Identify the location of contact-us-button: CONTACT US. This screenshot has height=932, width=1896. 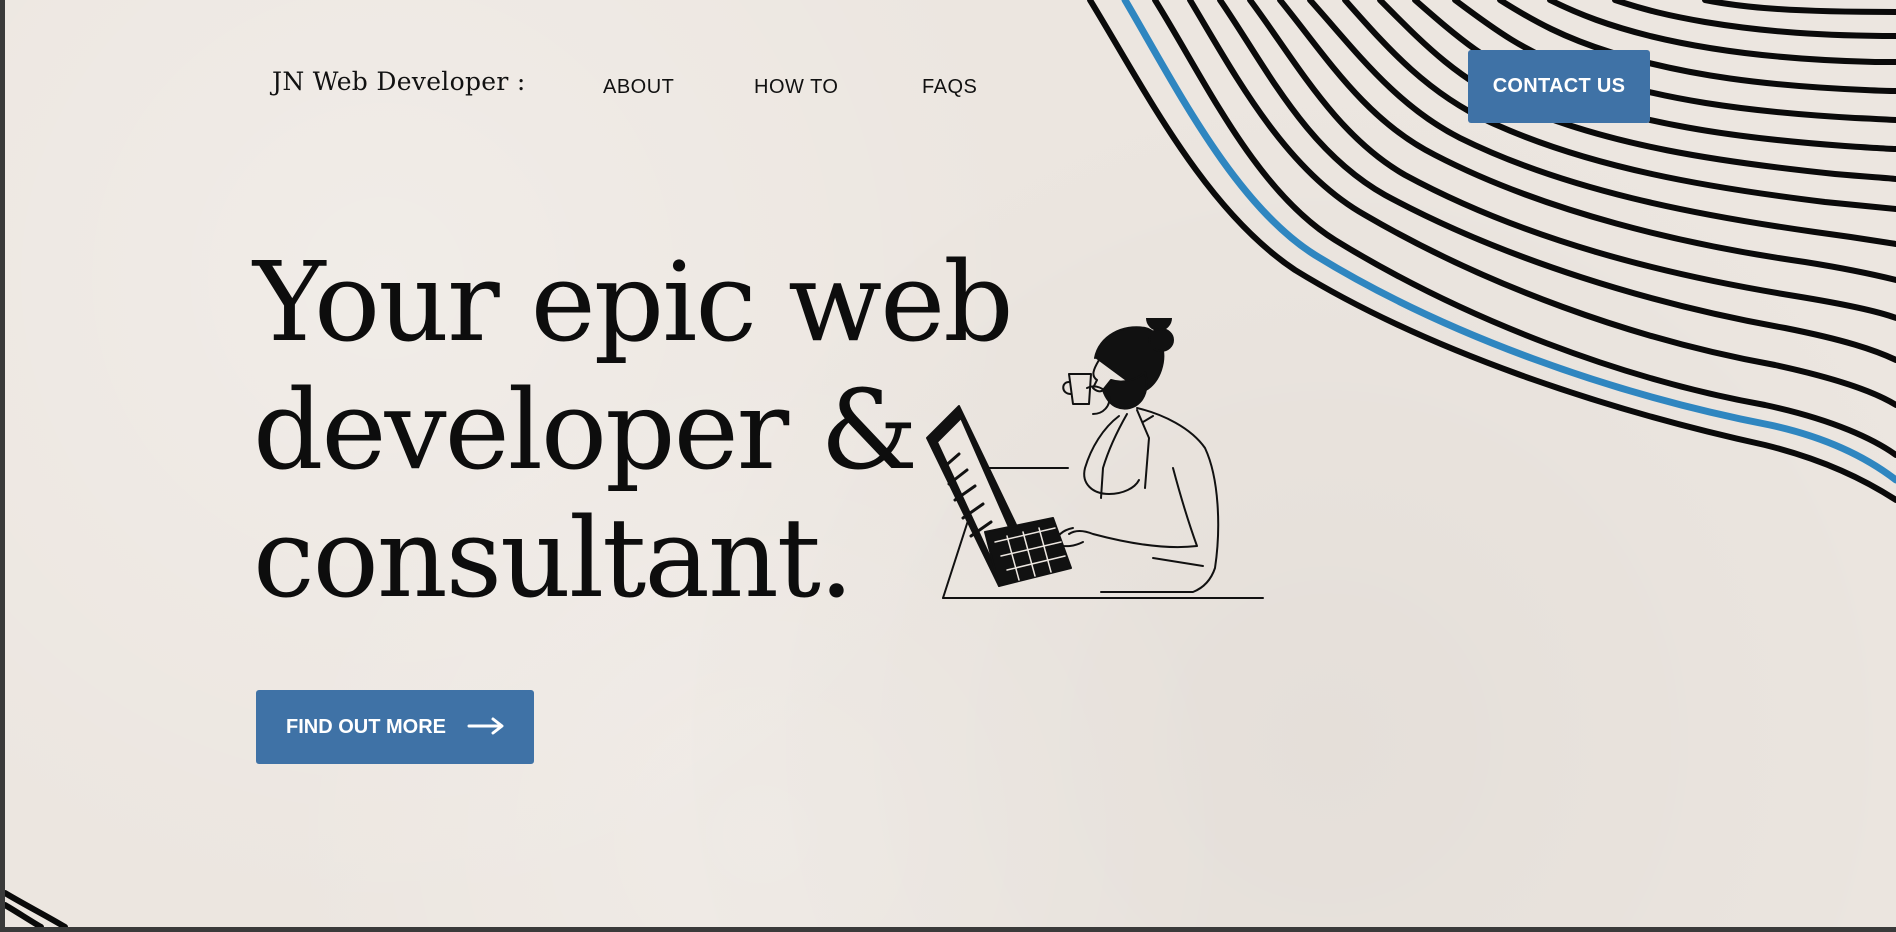
(1559, 86).